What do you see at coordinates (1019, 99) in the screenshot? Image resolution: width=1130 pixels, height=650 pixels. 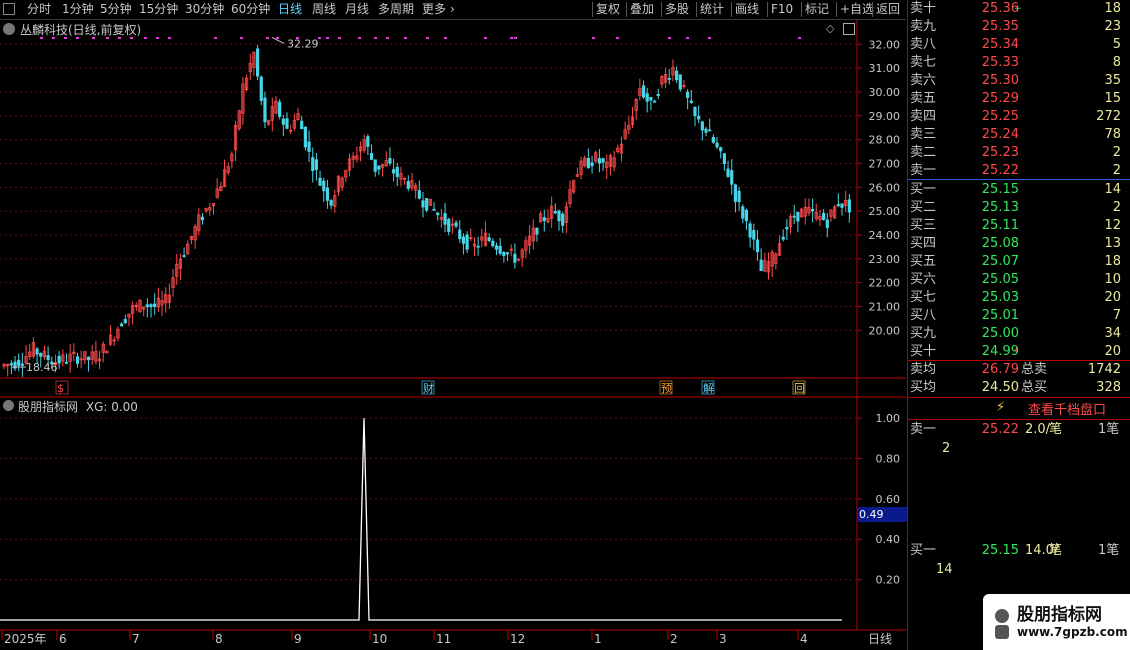 I see `ask-row: 卖五 25.29 15` at bounding box center [1019, 99].